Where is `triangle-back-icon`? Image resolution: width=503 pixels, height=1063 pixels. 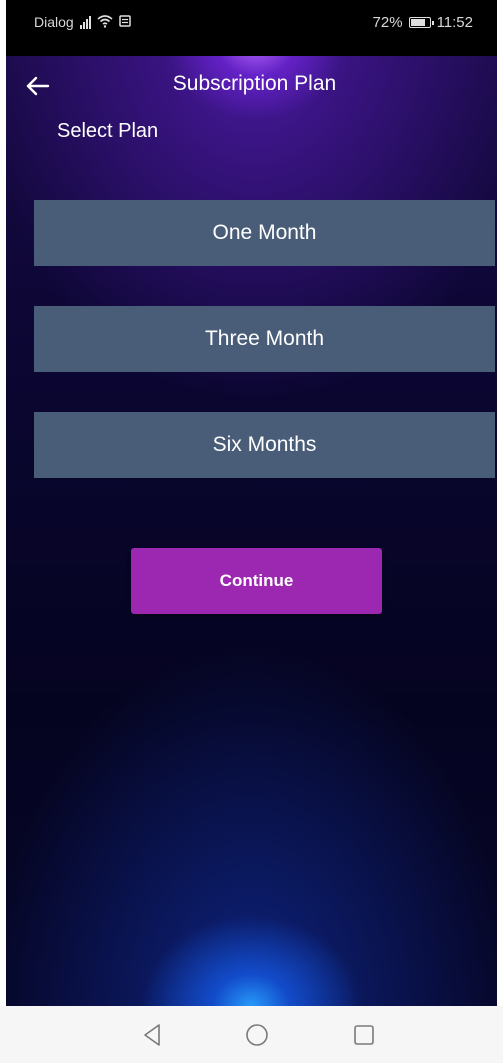
triangle-back-icon is located at coordinates (153, 1035).